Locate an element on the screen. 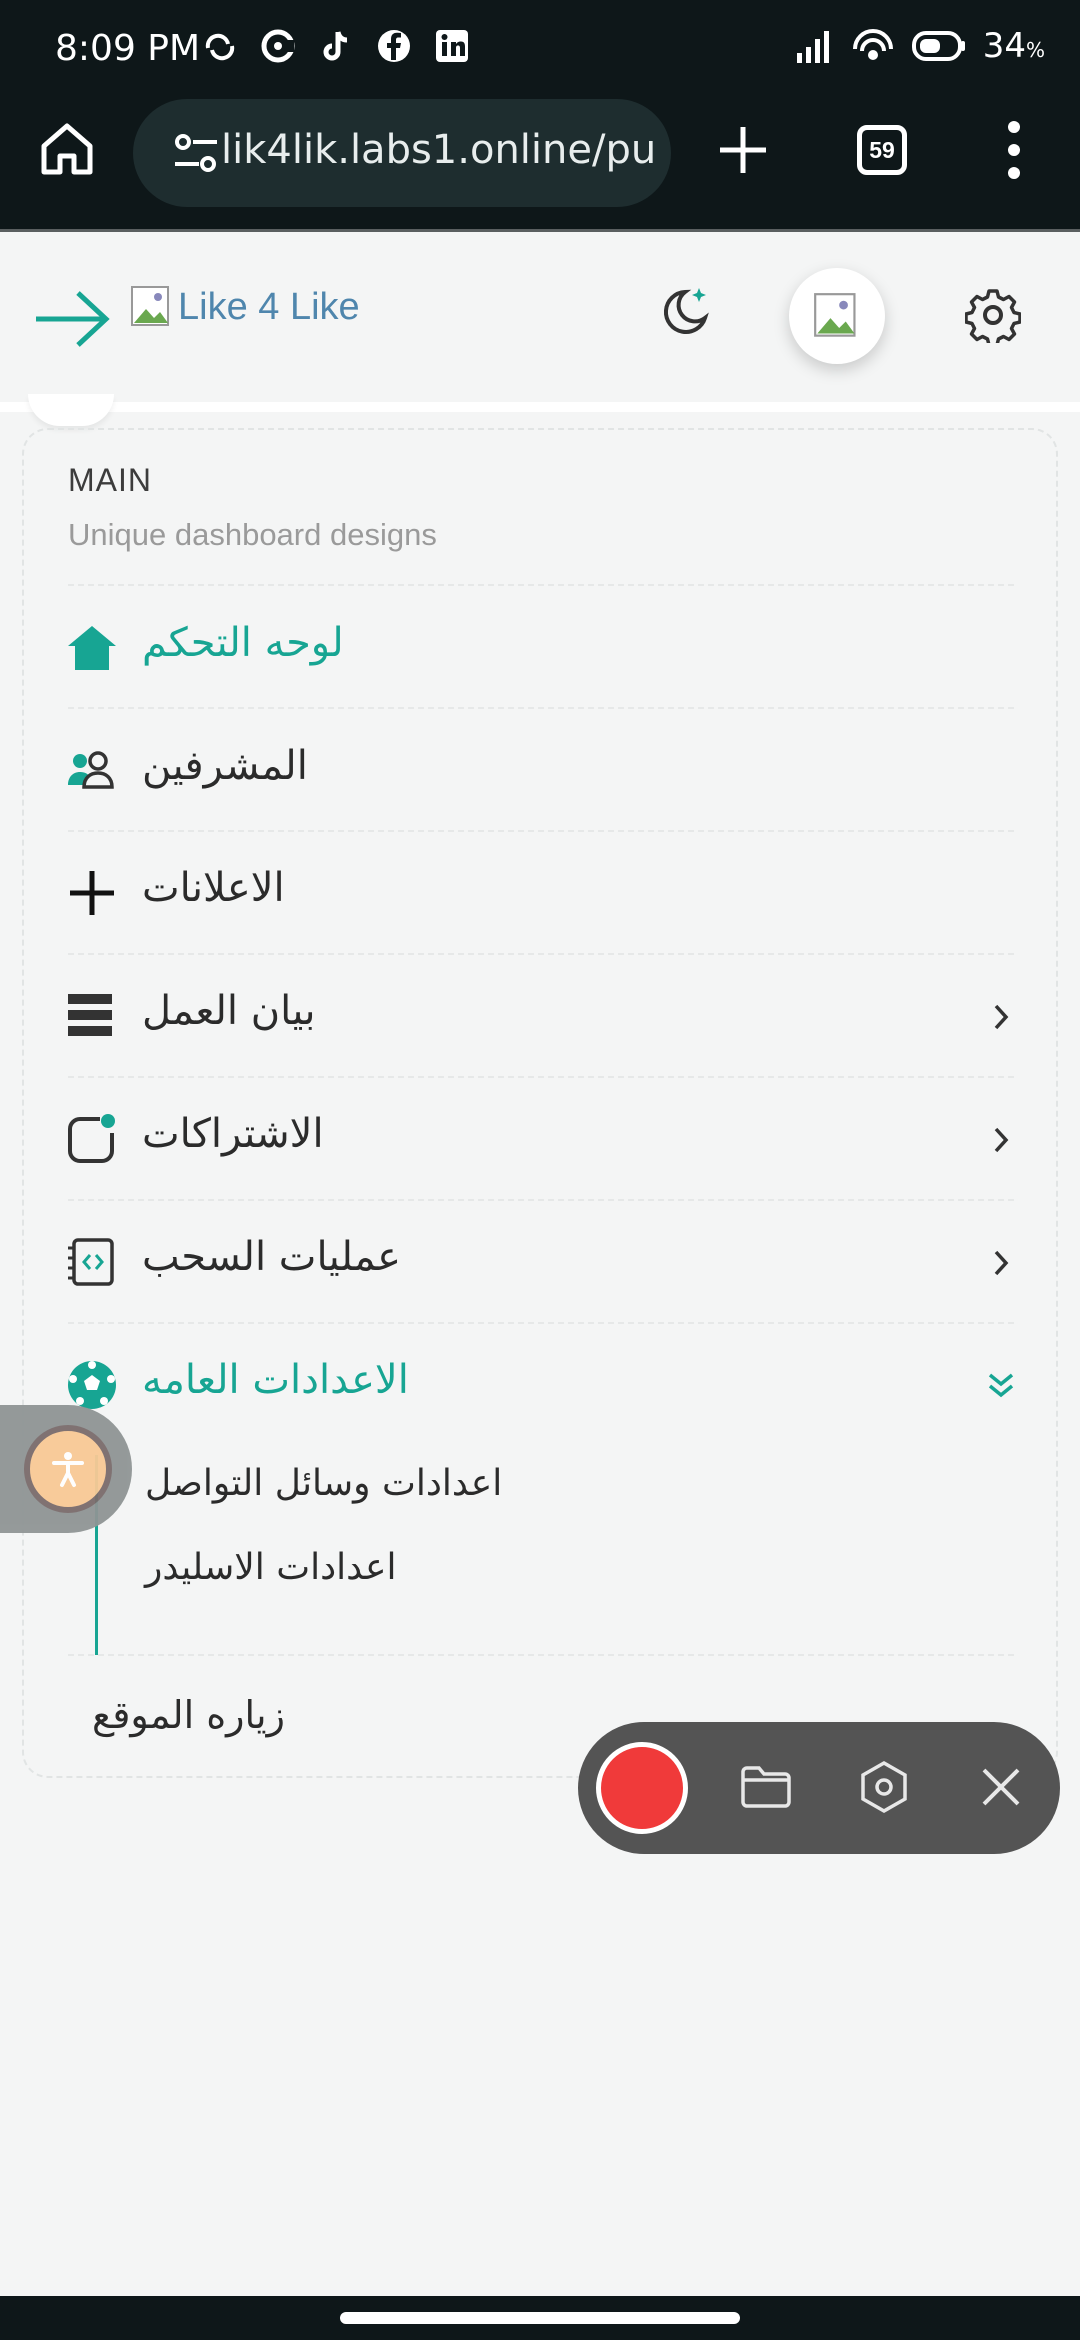 The width and height of the screenshot is (1080, 2340). settings-hex-icon is located at coordinates (884, 1787).